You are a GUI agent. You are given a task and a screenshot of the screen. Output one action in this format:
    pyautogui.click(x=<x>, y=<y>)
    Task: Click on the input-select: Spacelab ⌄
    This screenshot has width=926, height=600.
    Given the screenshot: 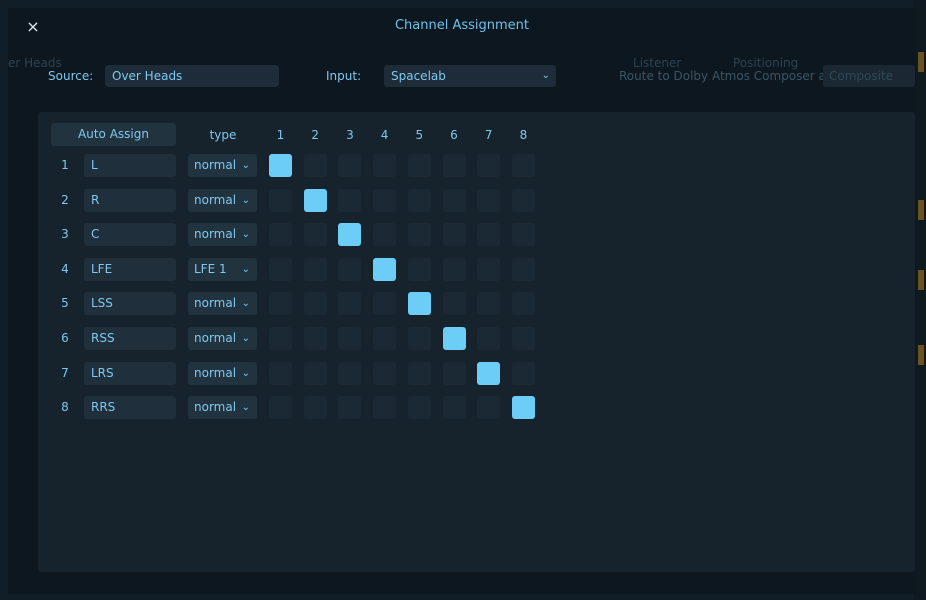 What is the action you would take?
    pyautogui.click(x=470, y=76)
    